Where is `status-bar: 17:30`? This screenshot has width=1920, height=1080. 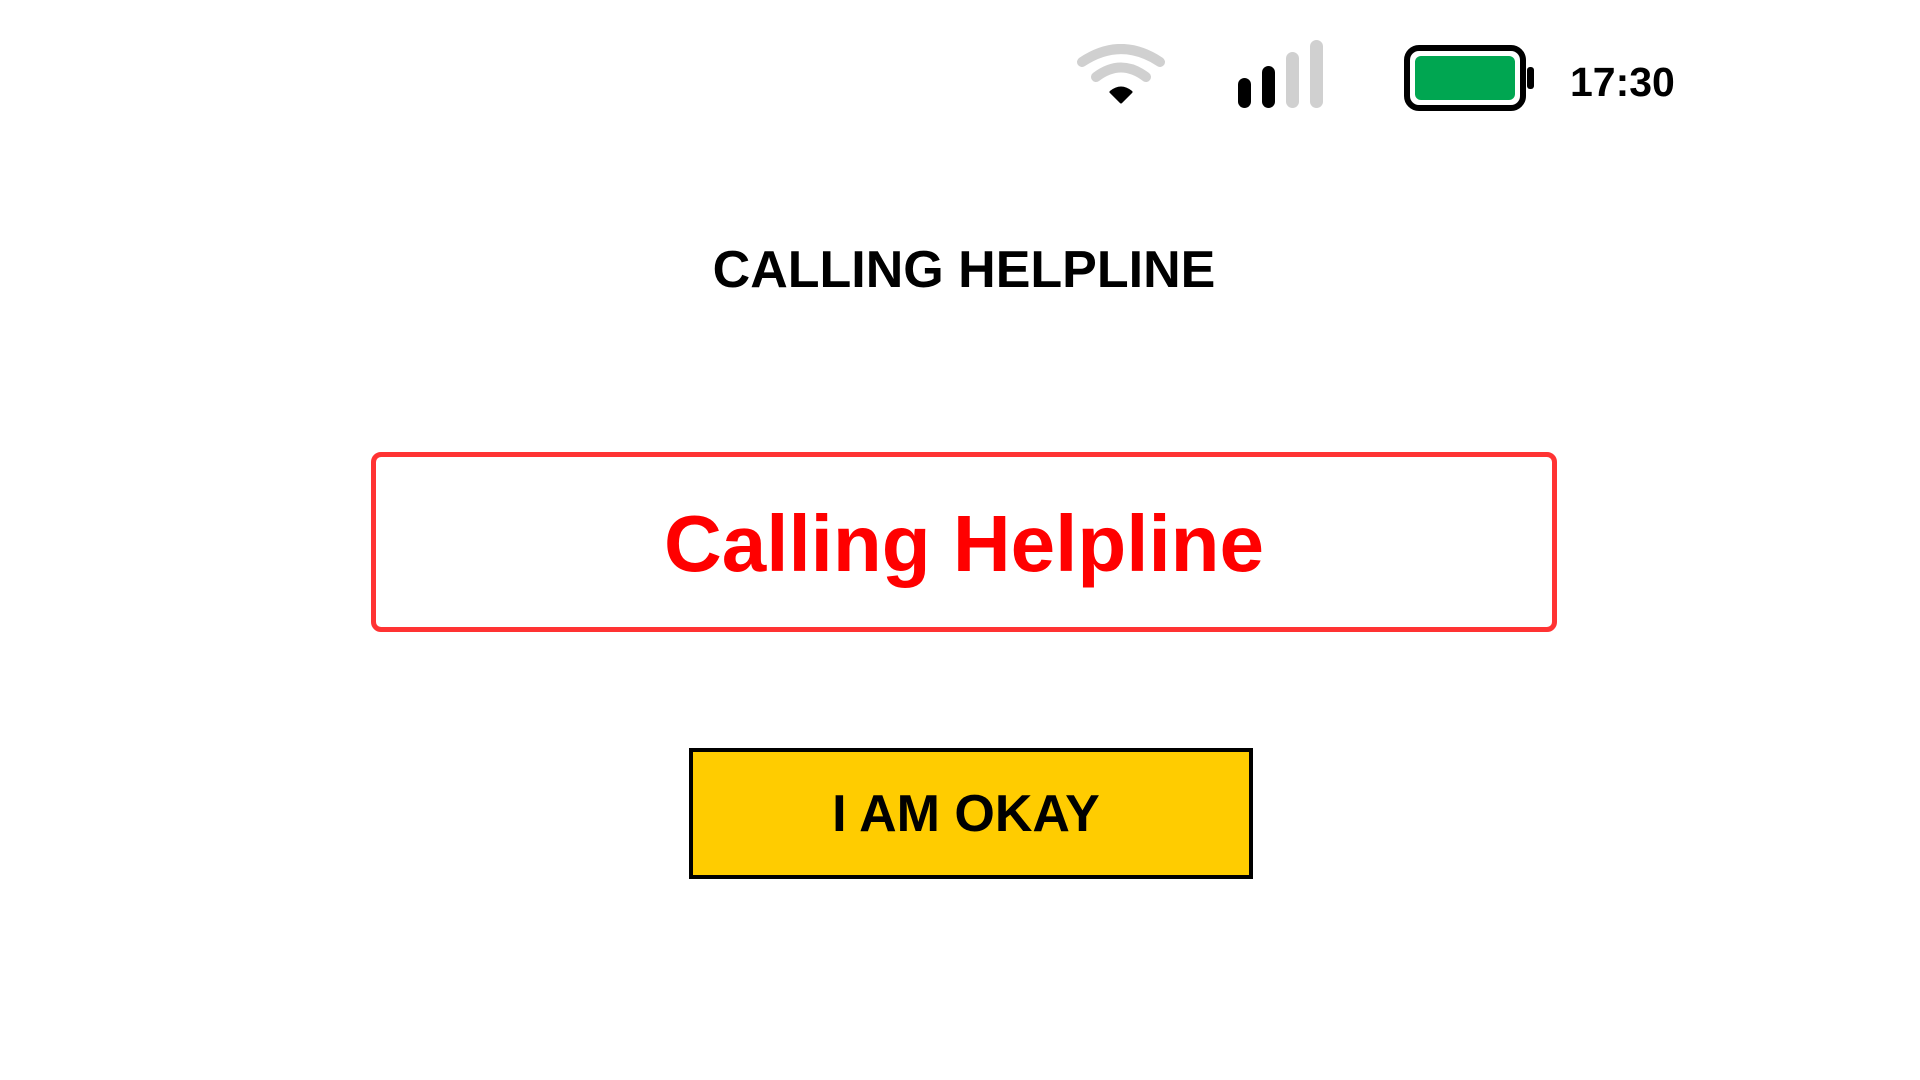 status-bar: 17:30 is located at coordinates (960, 80).